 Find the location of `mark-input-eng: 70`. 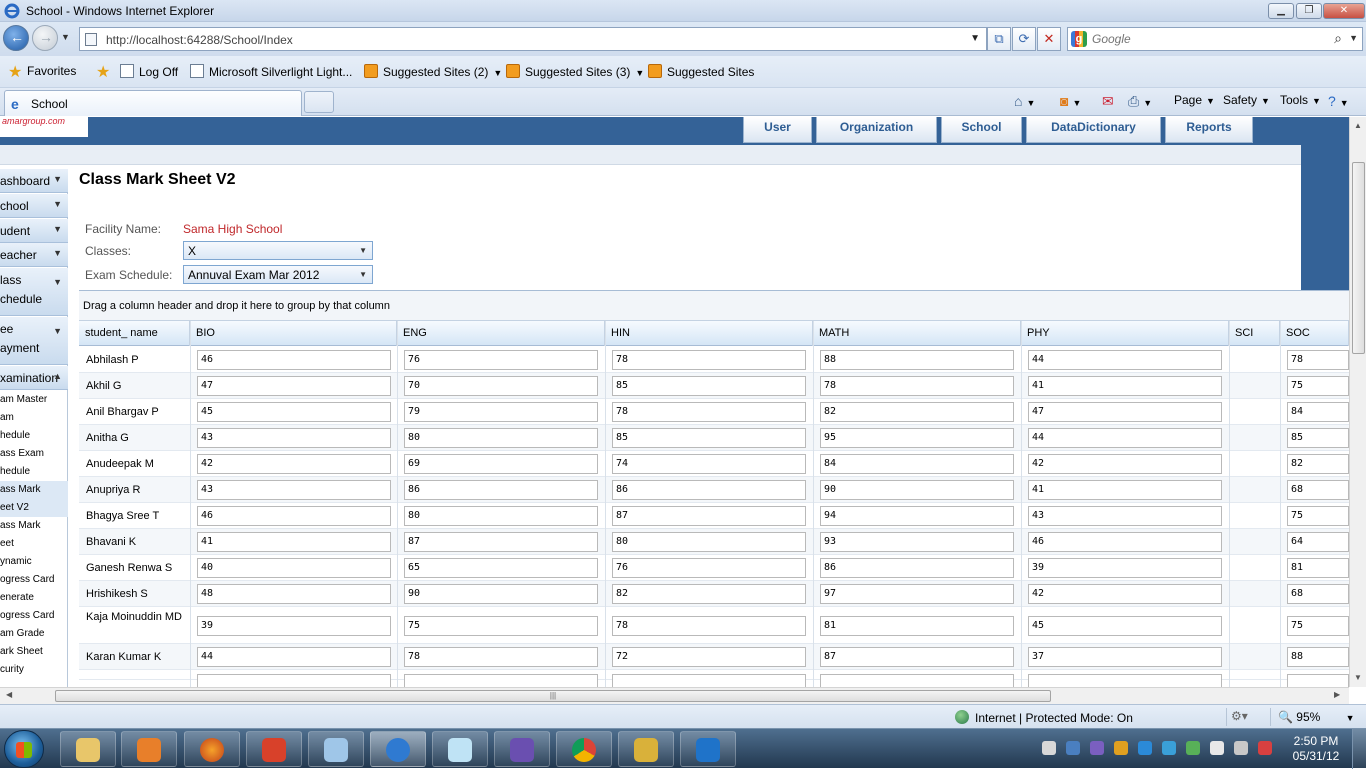

mark-input-eng: 70 is located at coordinates (501, 386).